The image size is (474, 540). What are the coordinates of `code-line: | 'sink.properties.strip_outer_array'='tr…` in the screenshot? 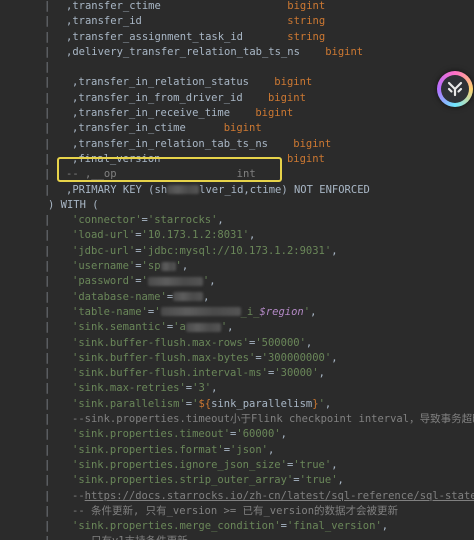 It's located at (237, 480).